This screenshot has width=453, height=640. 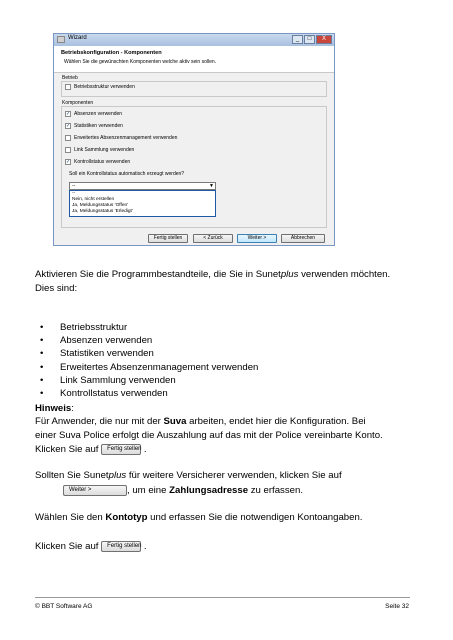 I want to click on kontrollstatus-combobox: -- ▼, so click(x=142, y=186).